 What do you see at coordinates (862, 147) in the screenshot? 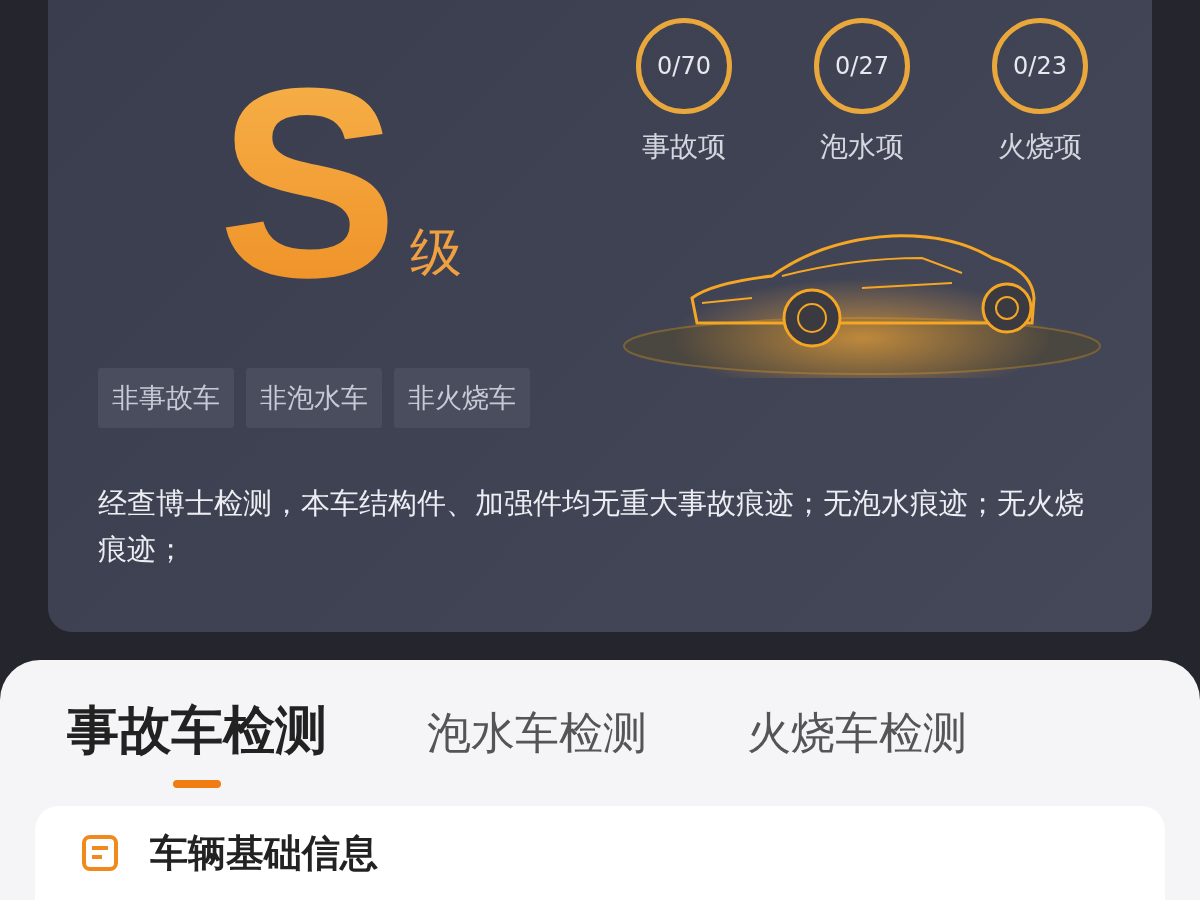
I see `count-label: 泡水项` at bounding box center [862, 147].